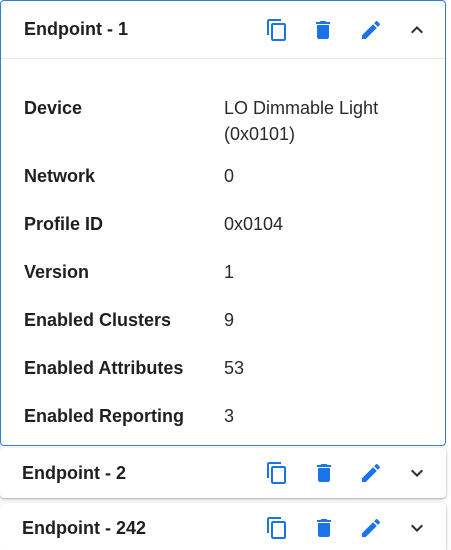 Image resolution: width=451 pixels, height=550 pixels. I want to click on collapse-button, so click(417, 30).